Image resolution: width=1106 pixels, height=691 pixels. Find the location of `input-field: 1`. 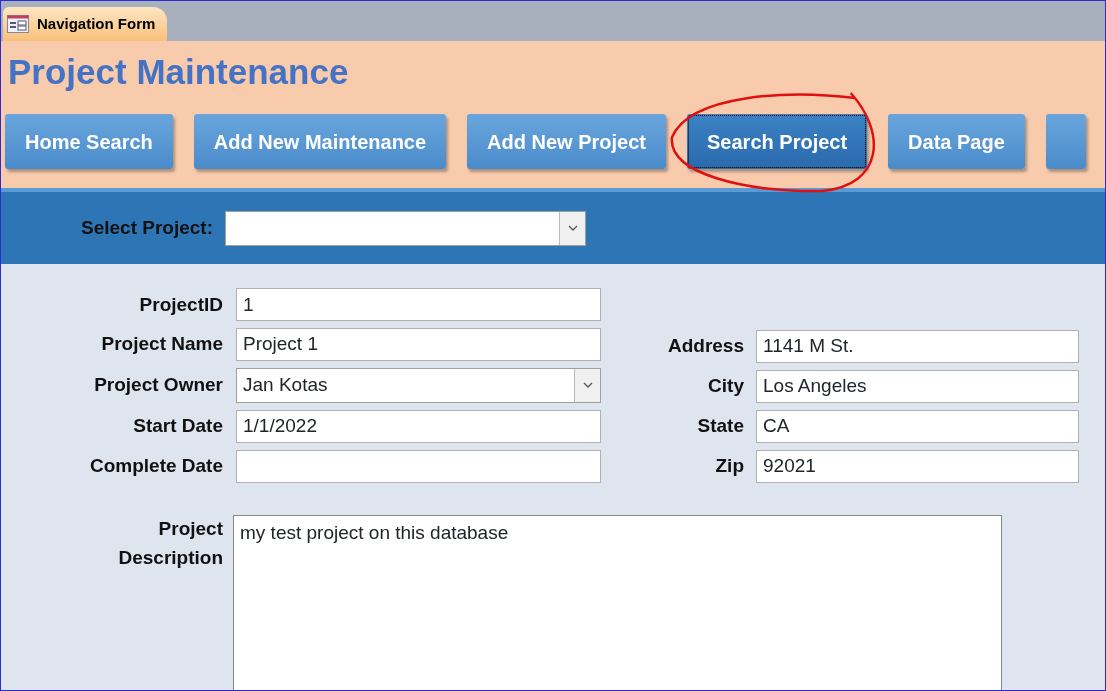

input-field: 1 is located at coordinates (418, 305).